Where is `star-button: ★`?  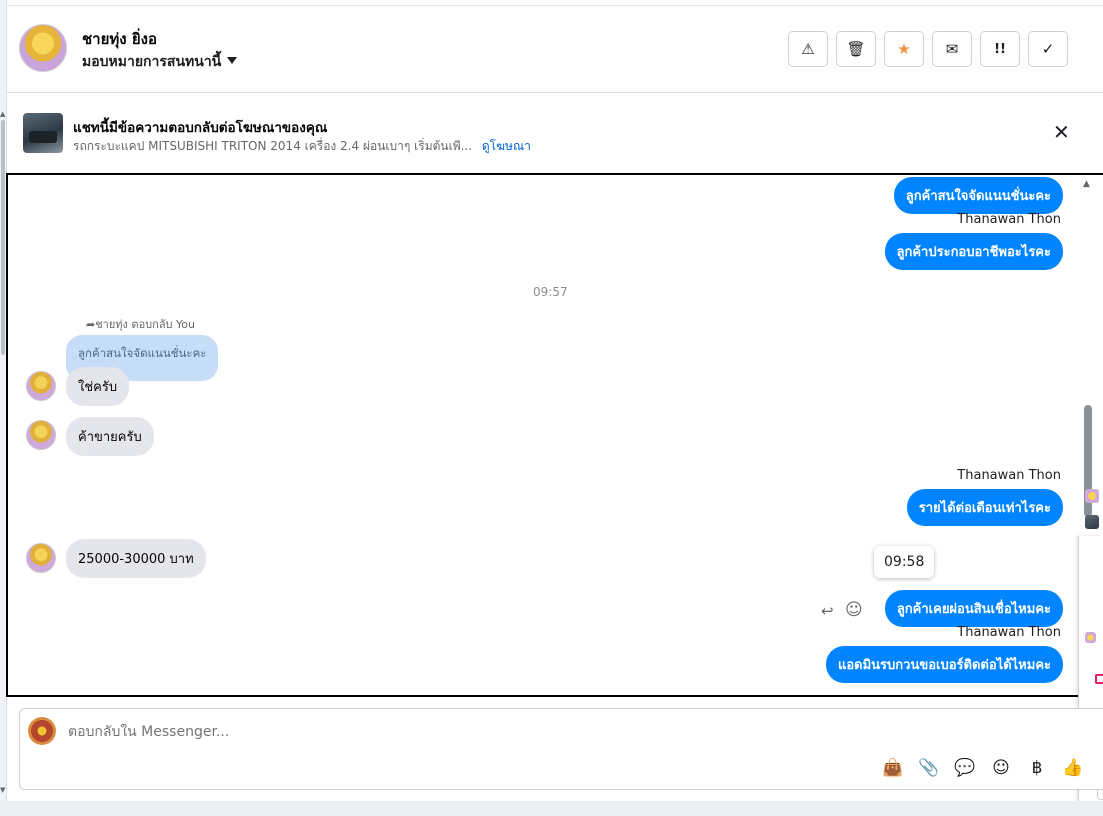
star-button: ★ is located at coordinates (904, 49).